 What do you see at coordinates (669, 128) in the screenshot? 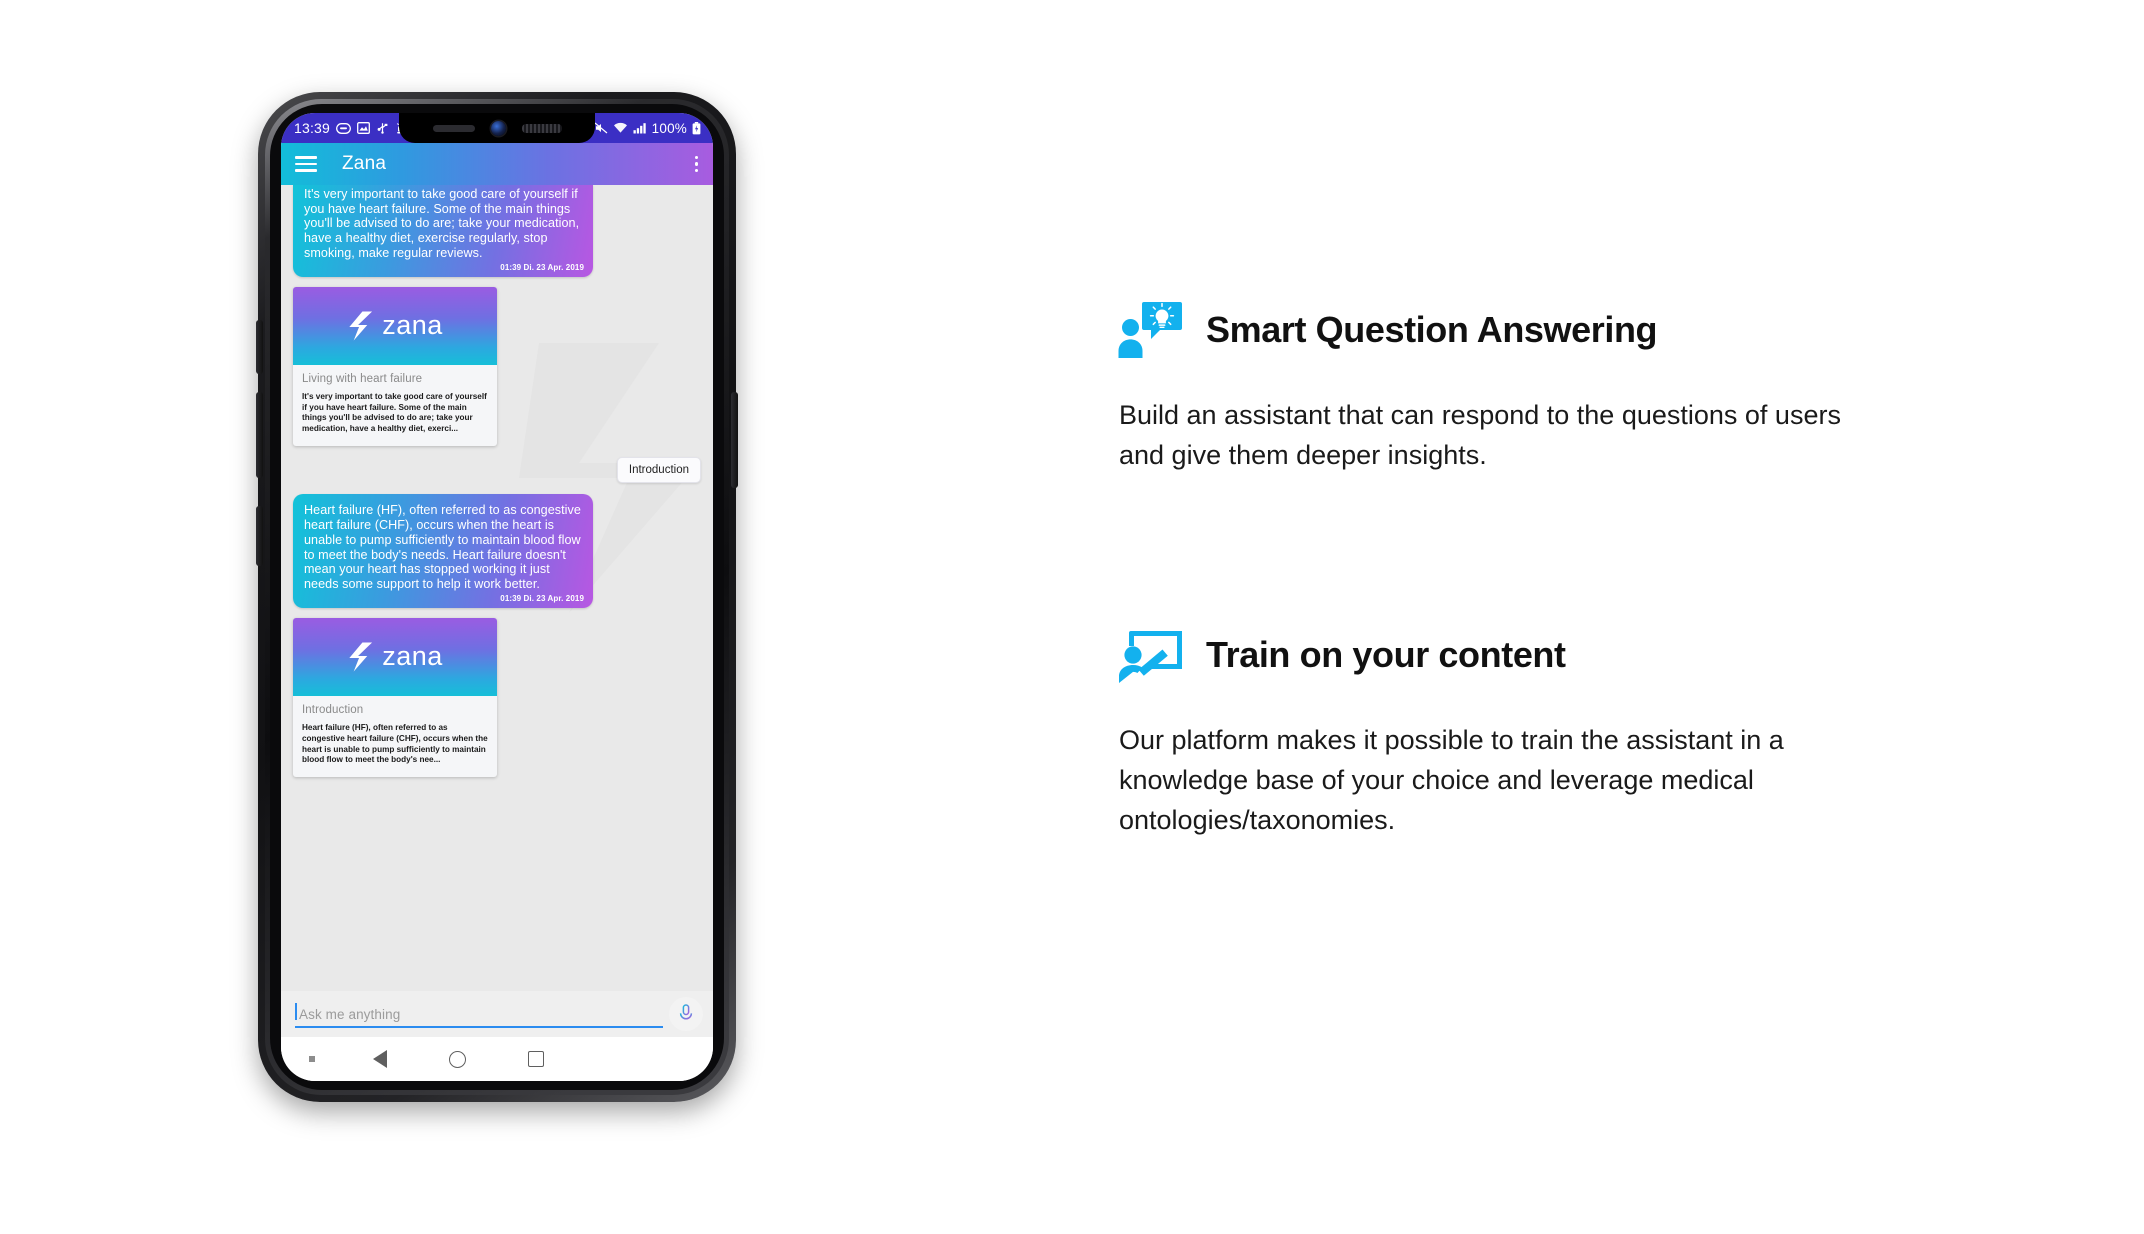
I see `battery-percentage: 100%` at bounding box center [669, 128].